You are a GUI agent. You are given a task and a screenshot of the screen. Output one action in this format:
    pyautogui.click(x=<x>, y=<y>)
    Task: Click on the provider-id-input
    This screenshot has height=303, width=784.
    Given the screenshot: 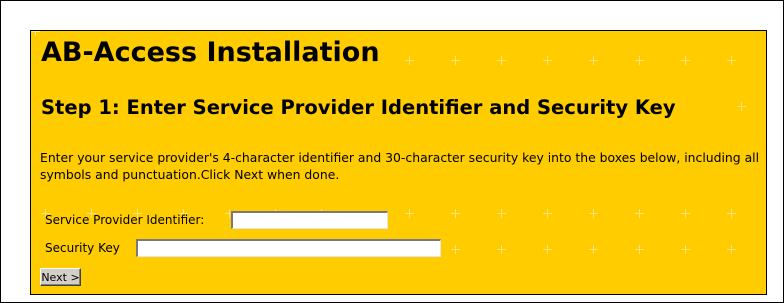 What is the action you would take?
    pyautogui.click(x=309, y=220)
    